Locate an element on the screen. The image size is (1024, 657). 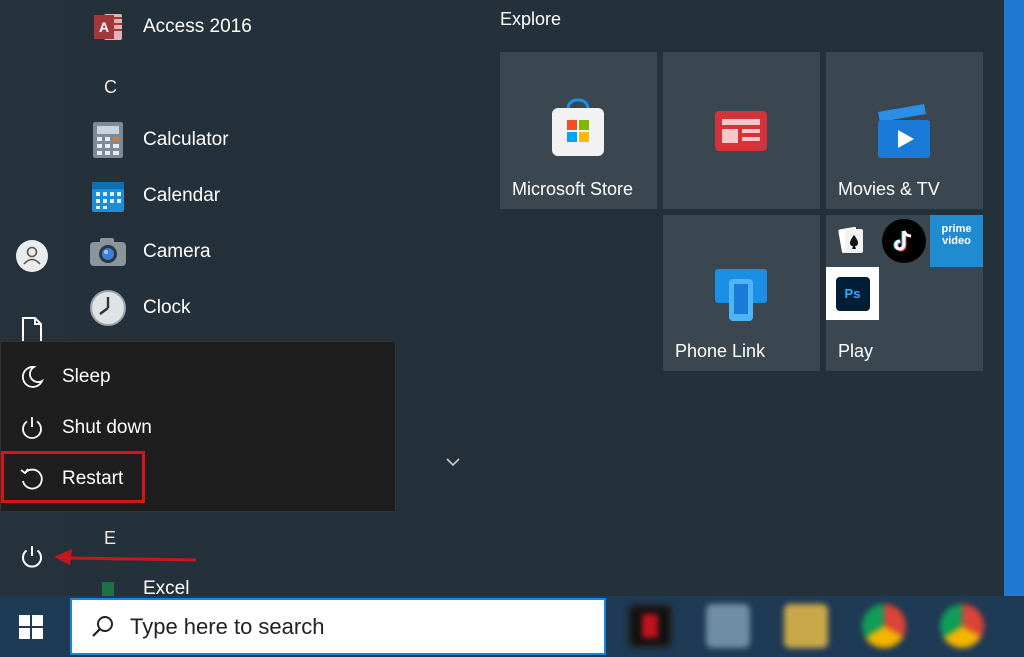
tile-play: prime video Ps Play is located at coordinates (904, 293).